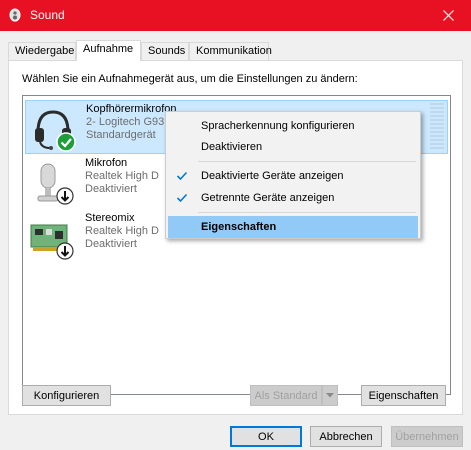  What do you see at coordinates (15, 15) in the screenshot?
I see `speaker-app-icon` at bounding box center [15, 15].